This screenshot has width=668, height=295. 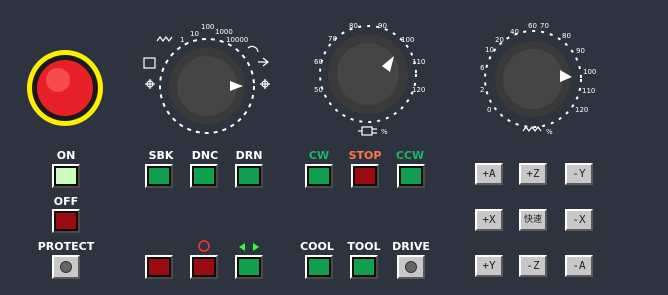 I want to click on feed-tick-2: 2, so click(x=482, y=90).